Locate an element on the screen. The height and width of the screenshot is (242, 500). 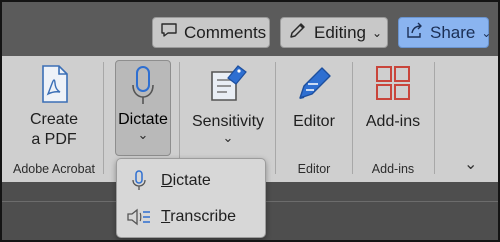
sensitivity-button: Sensitivity ⌄ is located at coordinates (228, 104).